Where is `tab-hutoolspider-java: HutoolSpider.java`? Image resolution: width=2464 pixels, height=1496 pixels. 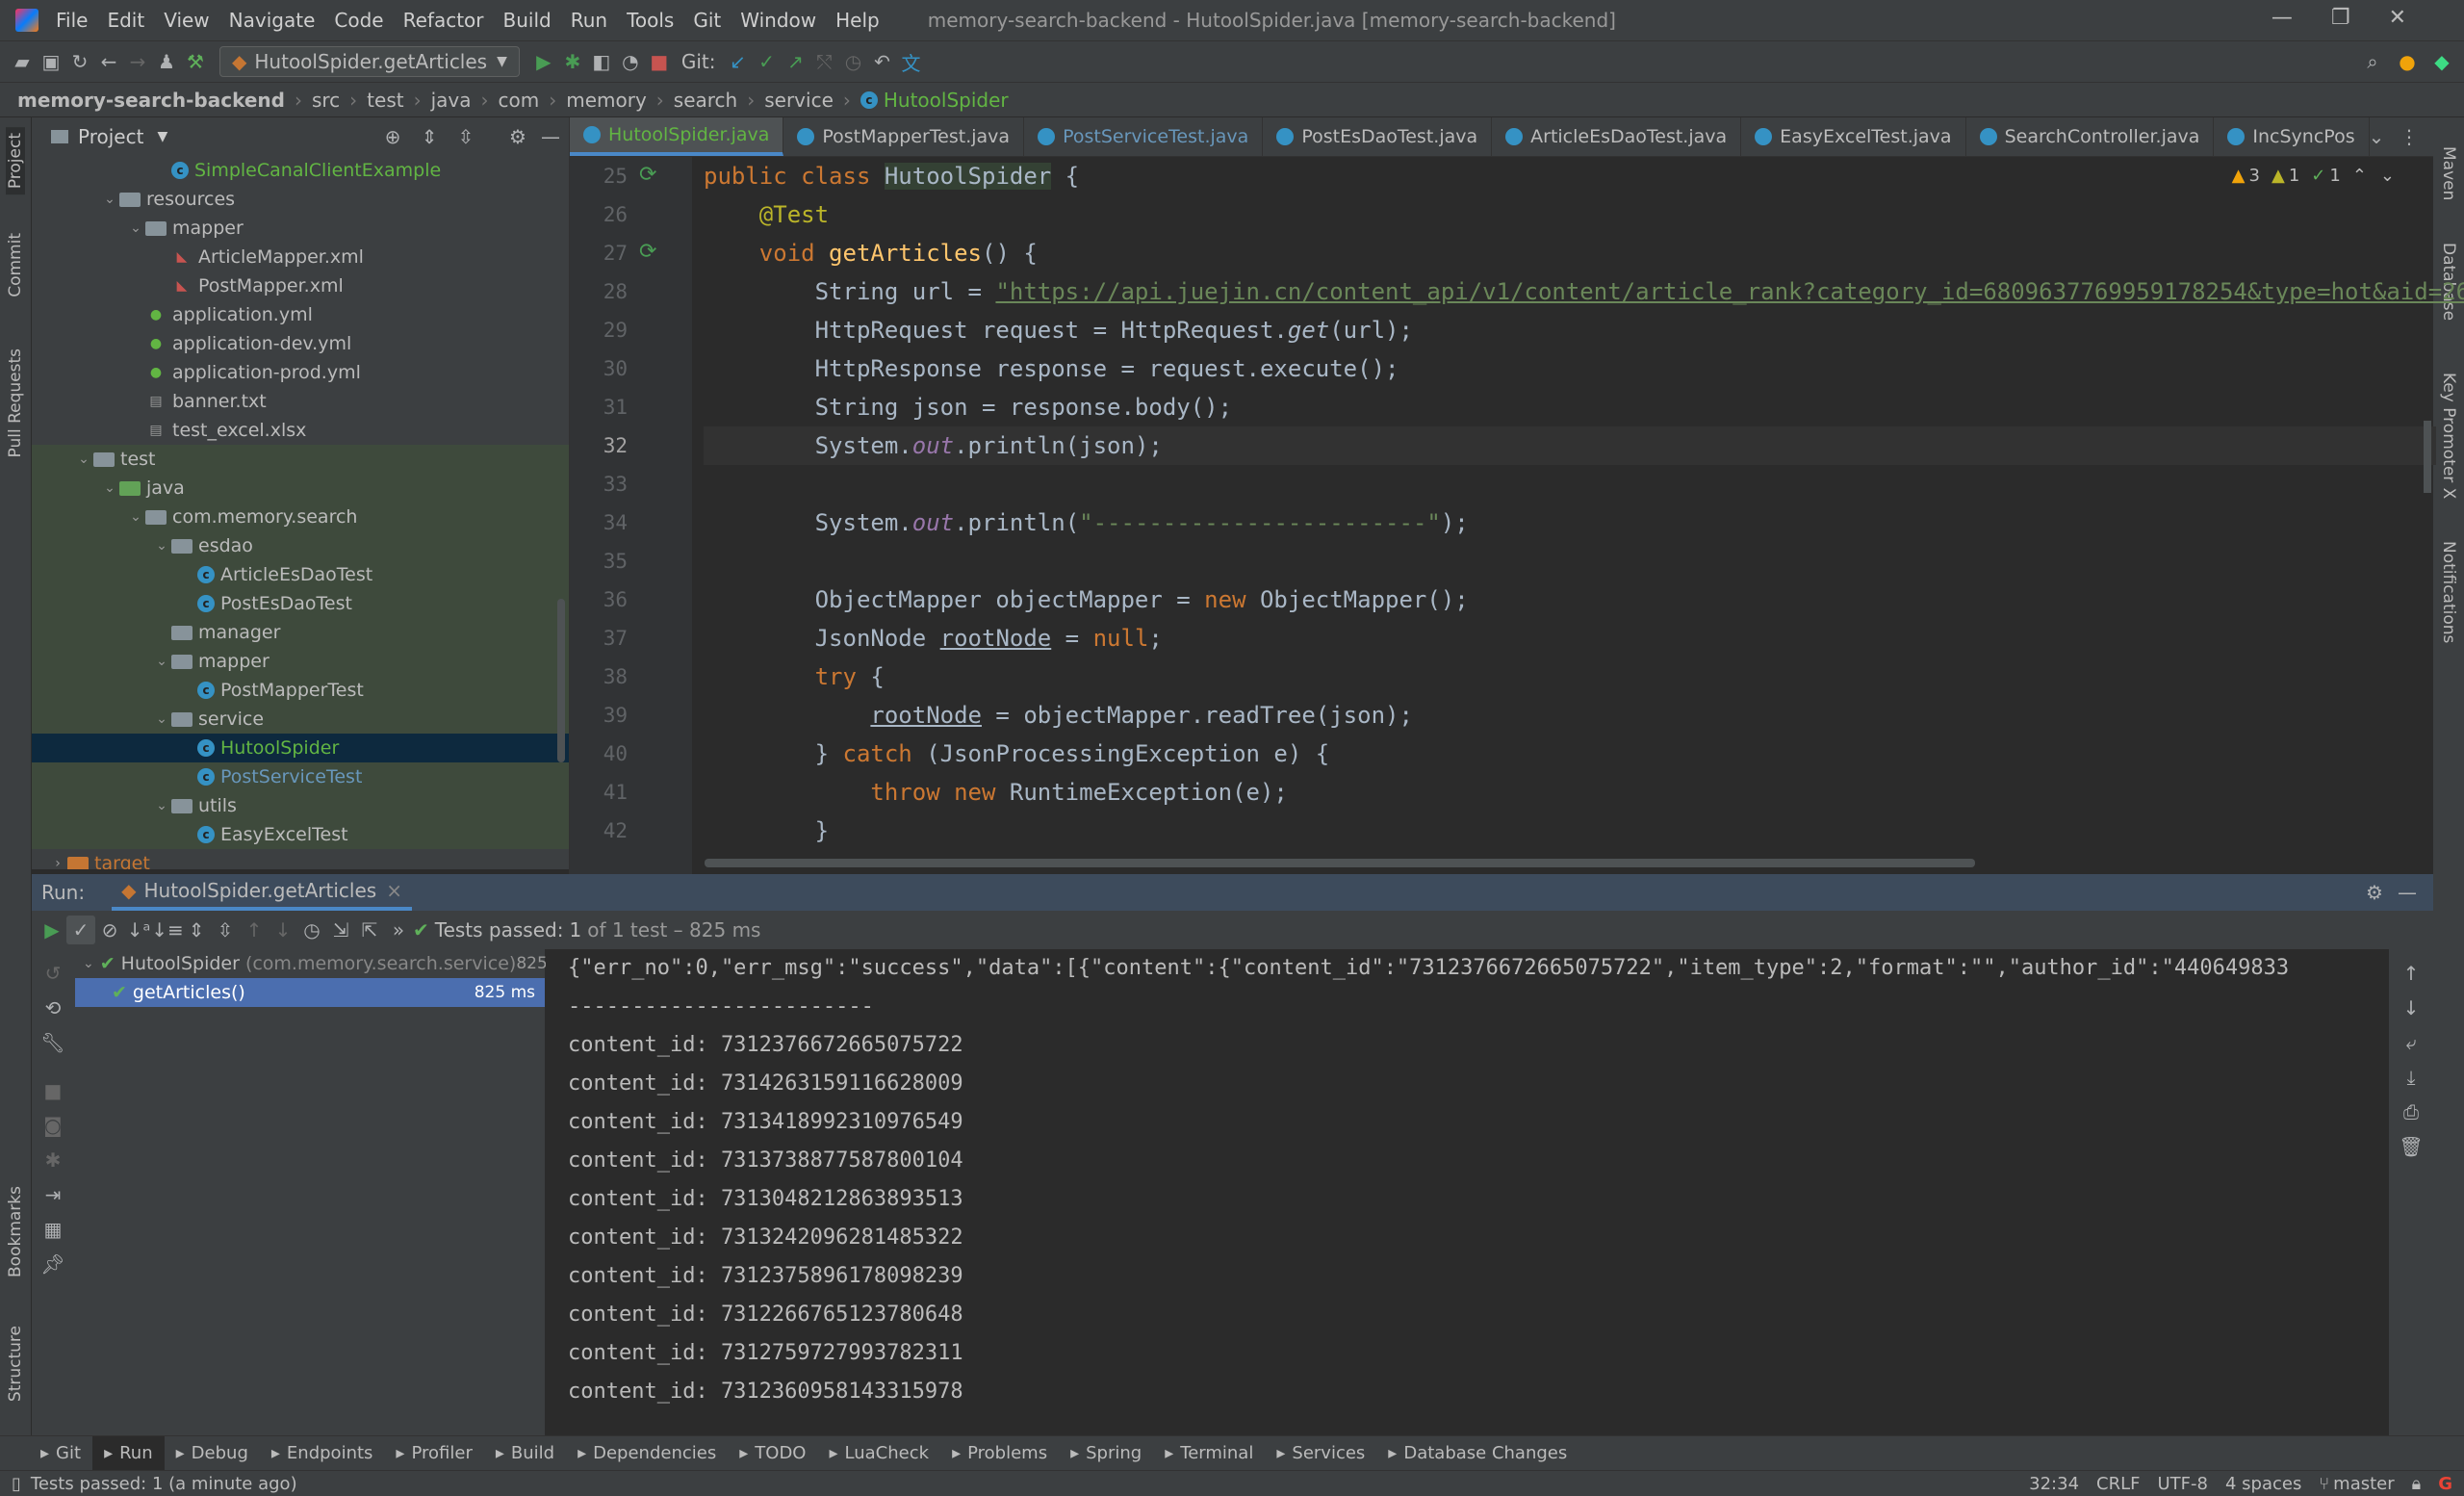 tab-hutoolspider-java: HutoolSpider.java is located at coordinates (677, 137).